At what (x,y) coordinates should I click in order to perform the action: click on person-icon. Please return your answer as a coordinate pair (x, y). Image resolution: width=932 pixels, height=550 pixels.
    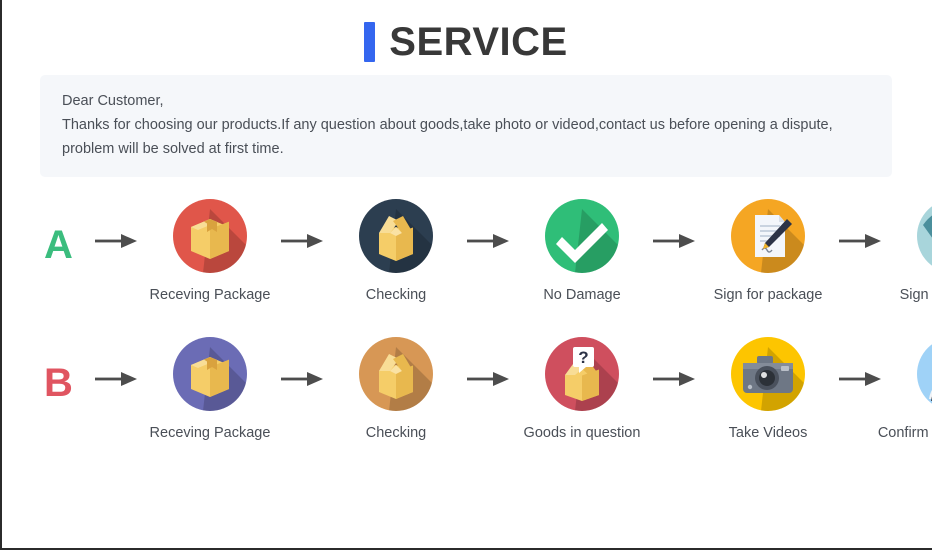
    Looking at the image, I should click on (924, 374).